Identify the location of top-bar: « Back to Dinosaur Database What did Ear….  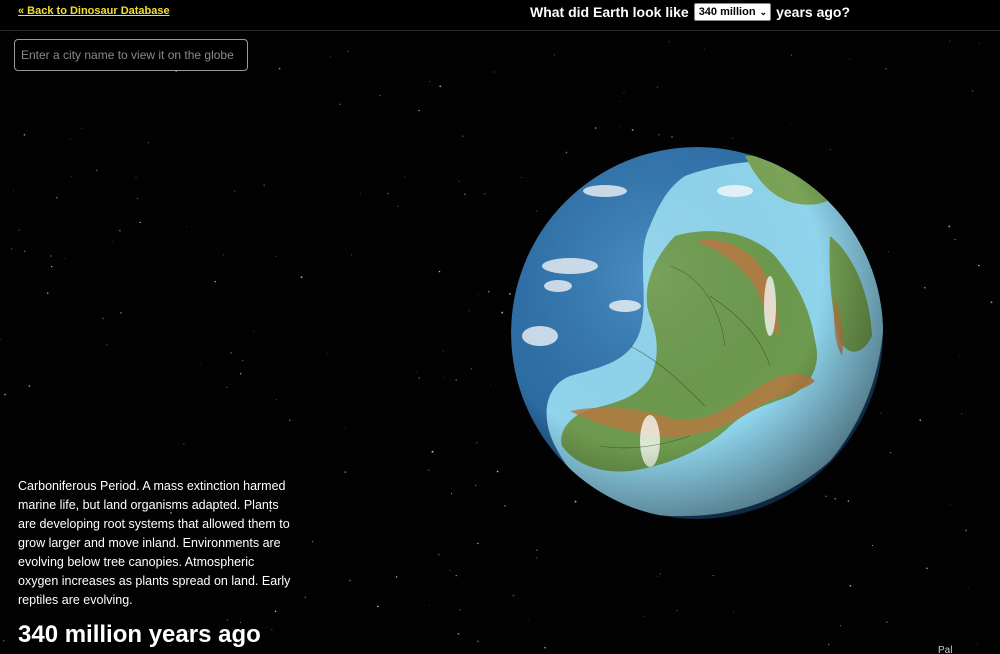
(500, 15).